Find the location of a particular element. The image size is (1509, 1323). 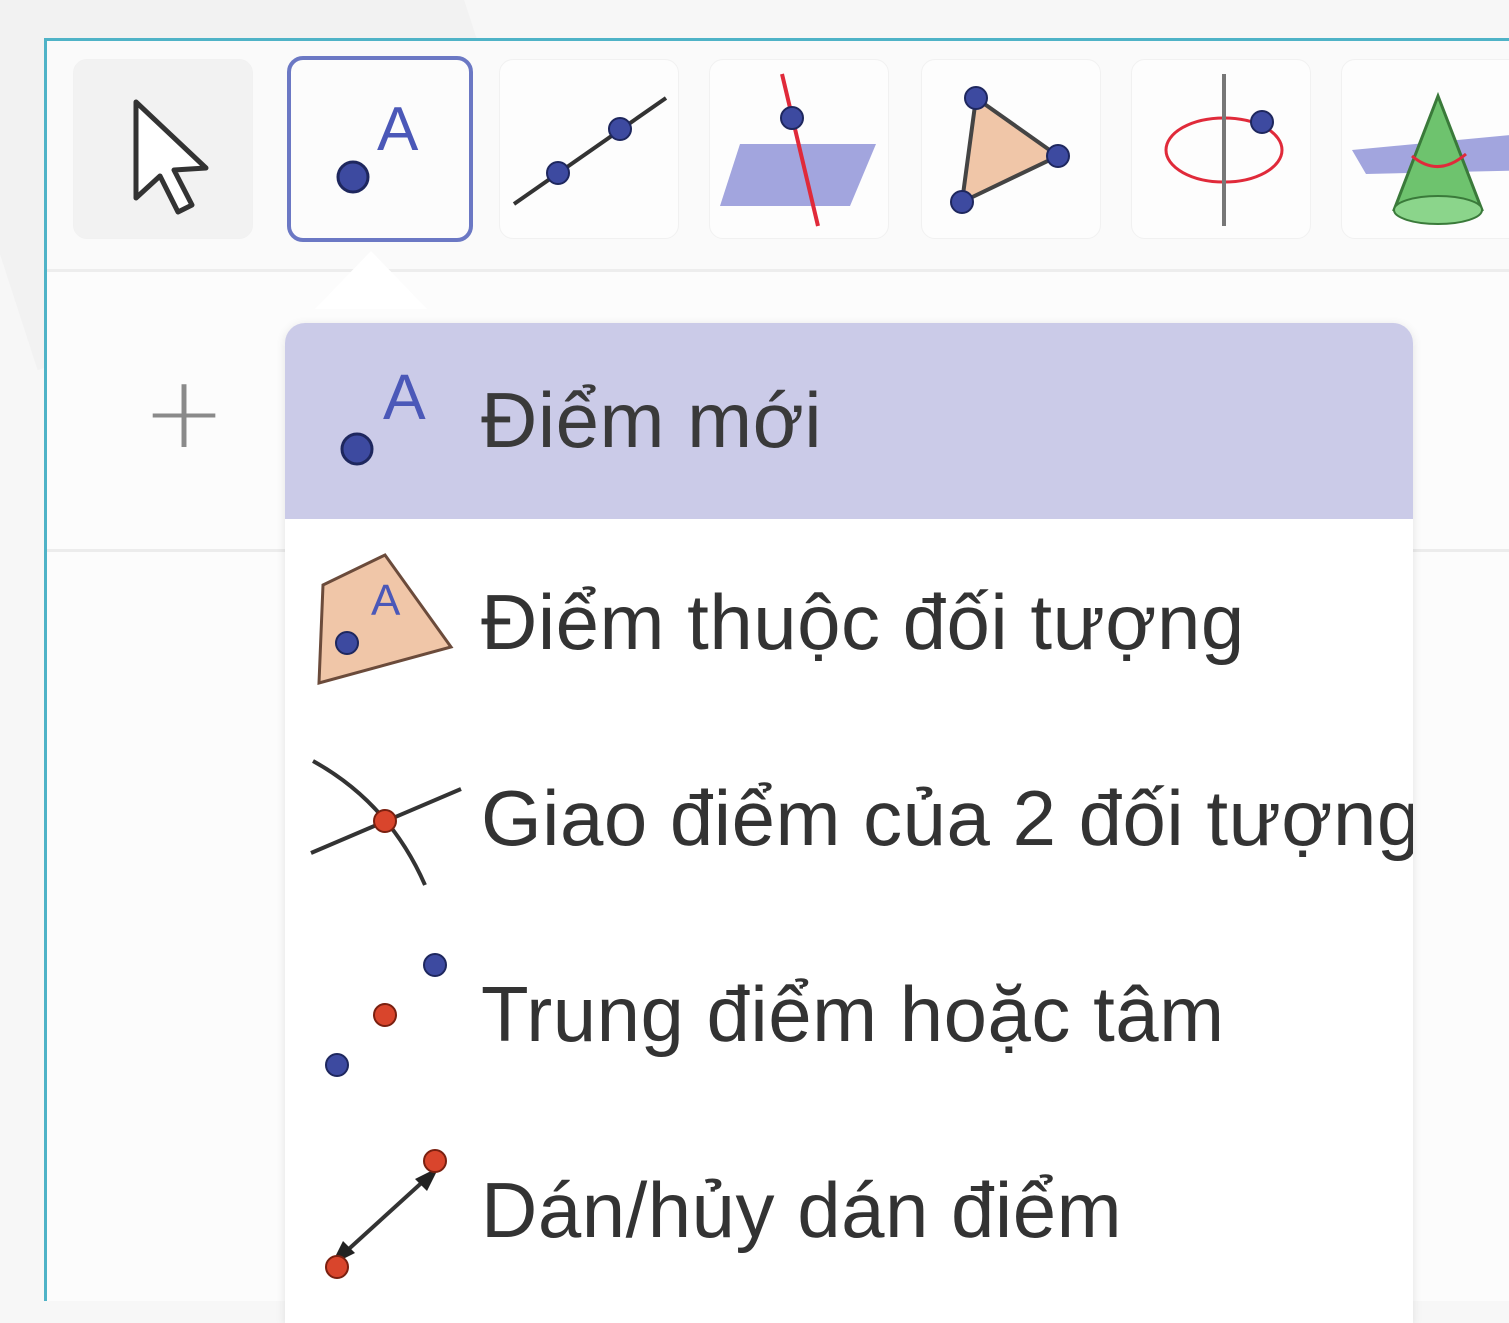

line-through-two-points-icon is located at coordinates (590, 151).